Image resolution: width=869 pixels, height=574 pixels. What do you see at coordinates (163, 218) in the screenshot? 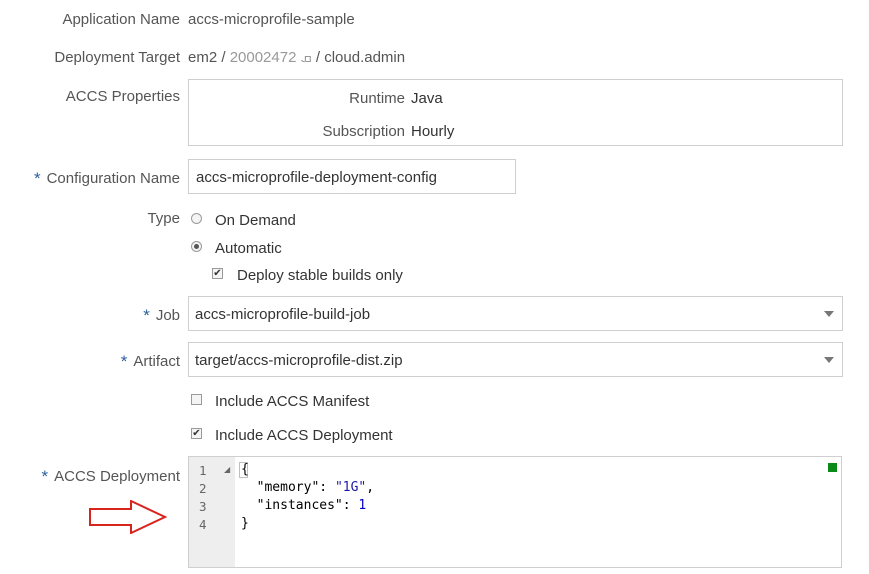
I see `type-label: Type` at bounding box center [163, 218].